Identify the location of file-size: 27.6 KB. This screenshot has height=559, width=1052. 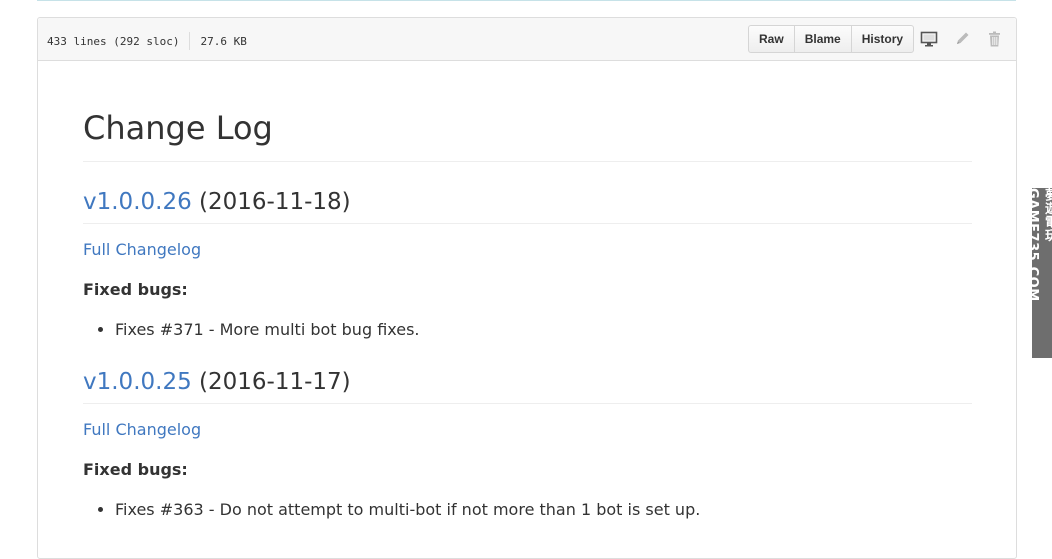
(223, 41).